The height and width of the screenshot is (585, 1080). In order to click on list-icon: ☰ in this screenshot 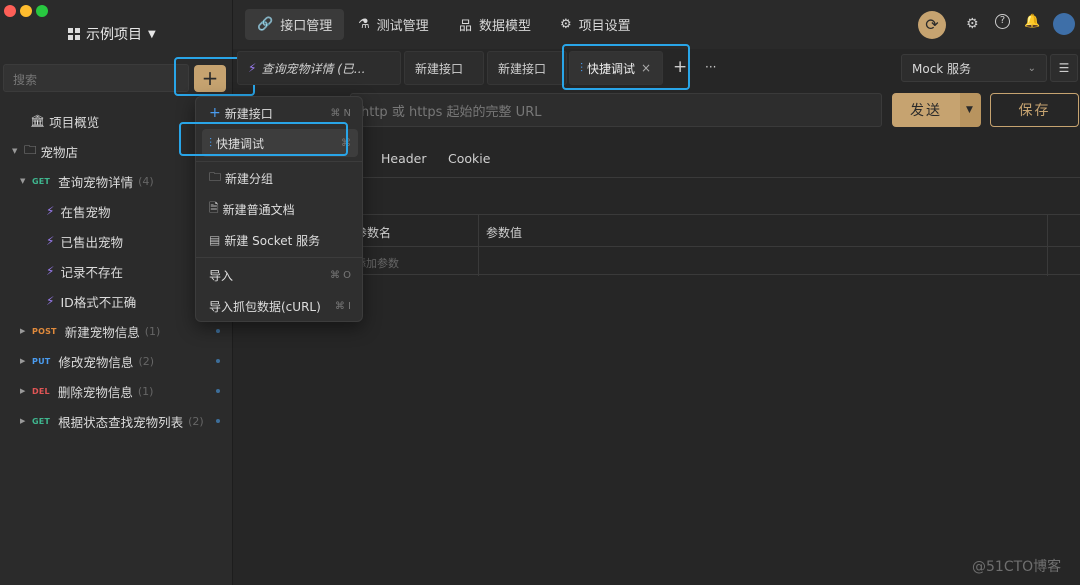, I will do `click(1064, 68)`.